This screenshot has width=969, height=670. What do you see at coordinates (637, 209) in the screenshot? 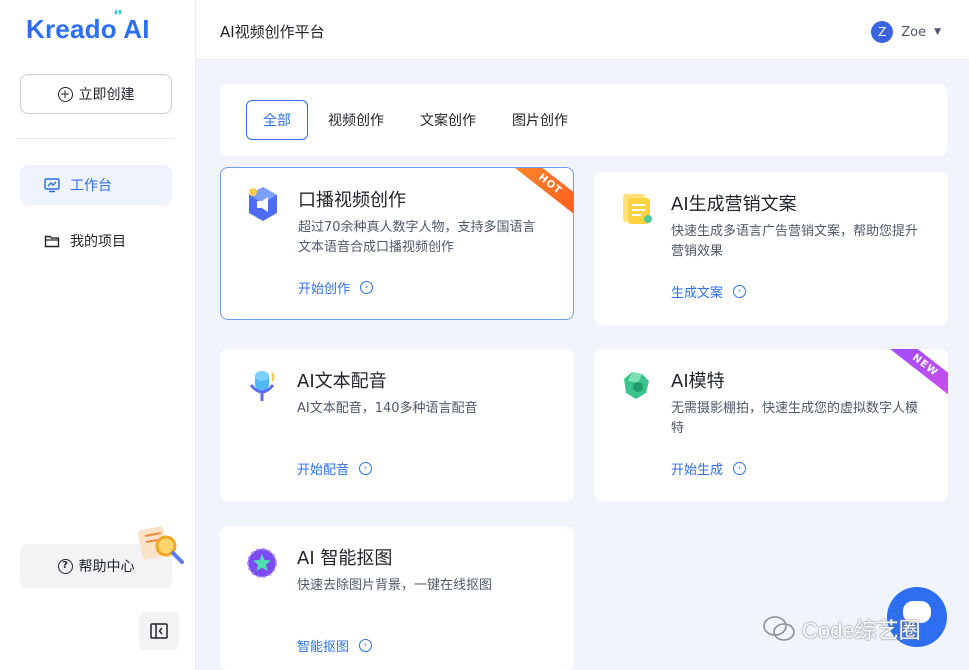
I see `document-icon` at bounding box center [637, 209].